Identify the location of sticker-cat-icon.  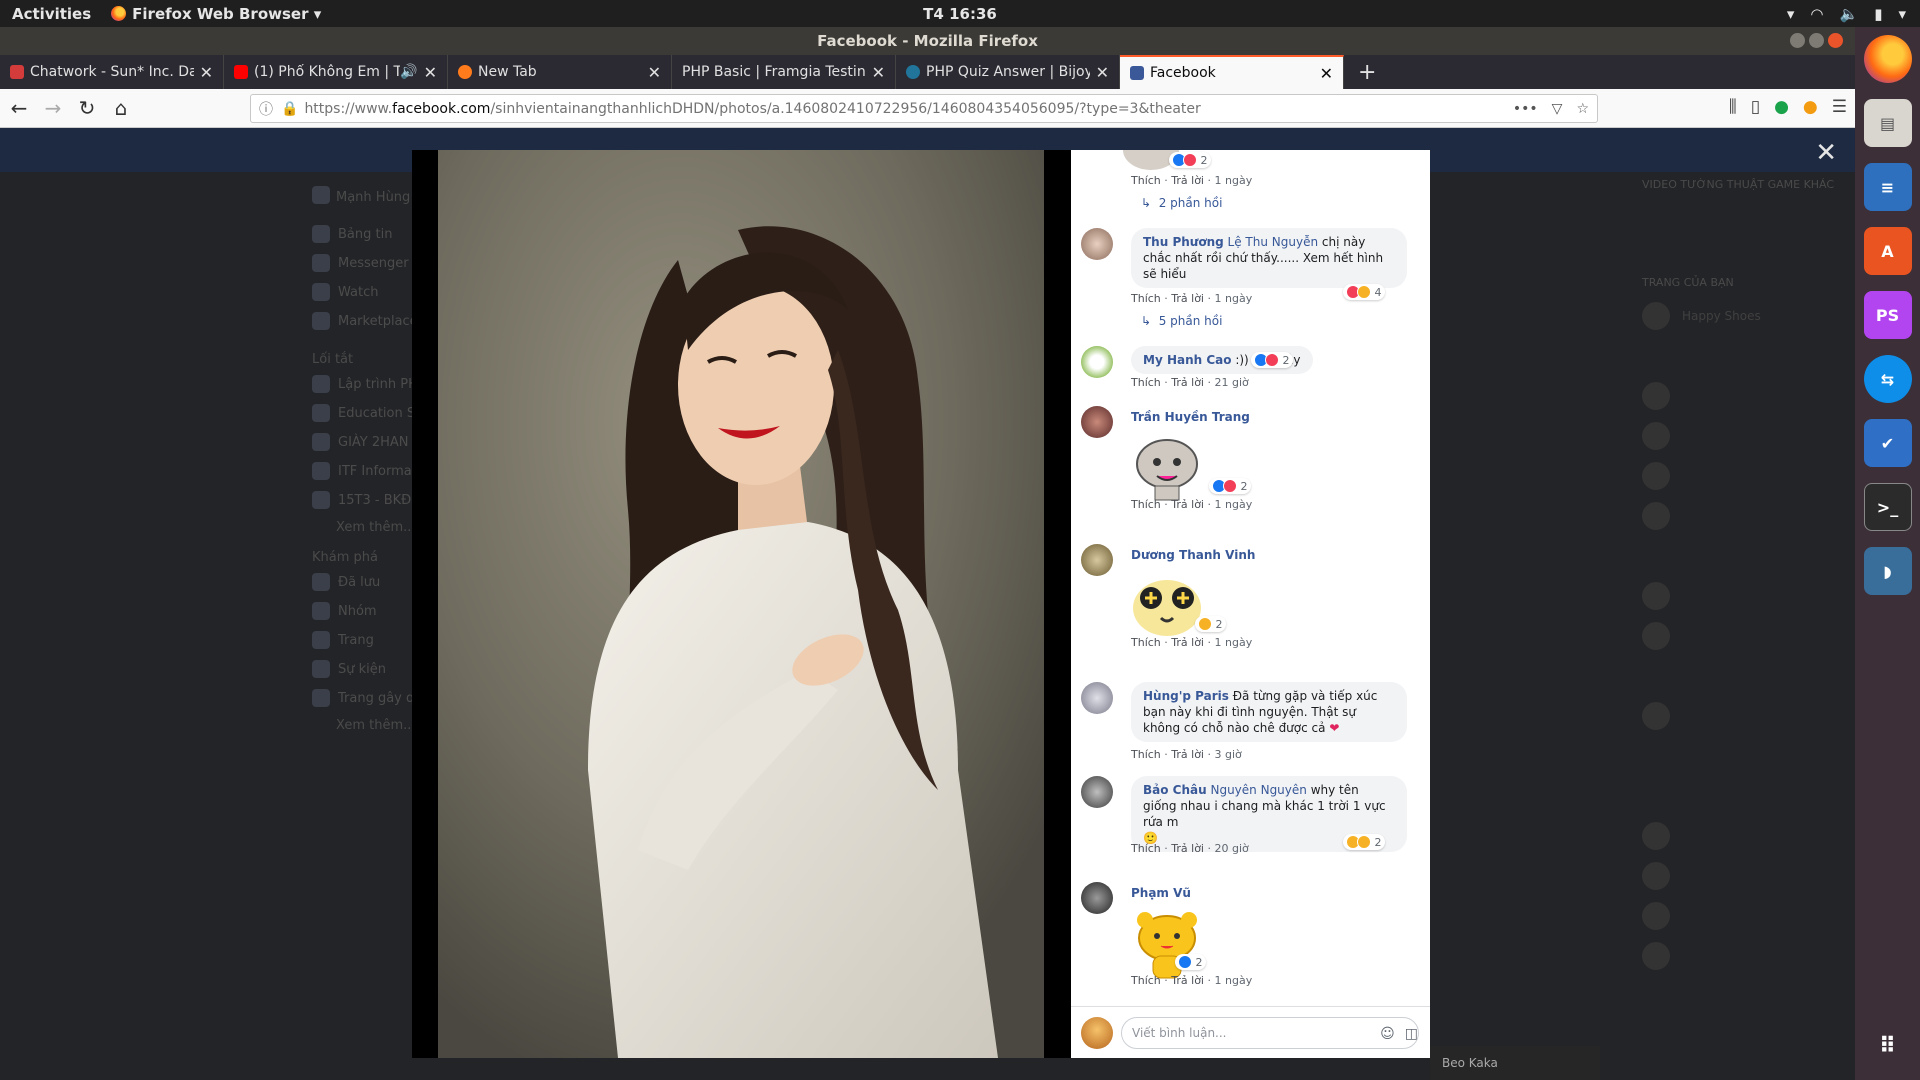
(1167, 468).